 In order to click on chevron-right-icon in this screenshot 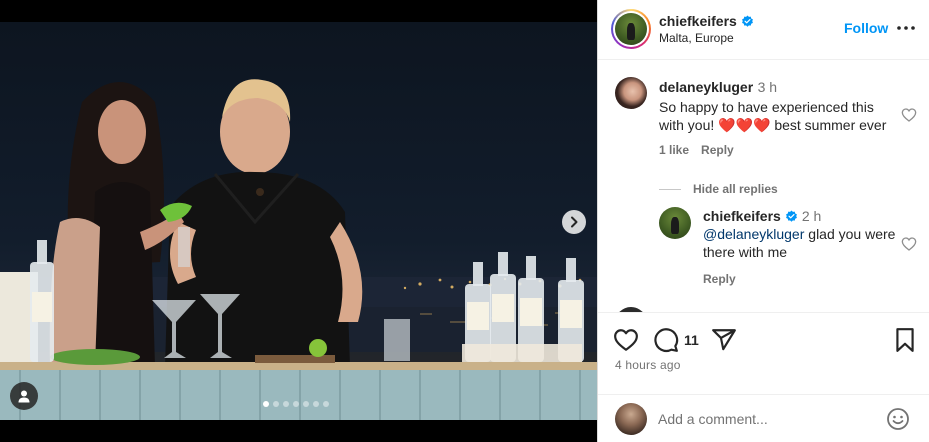, I will do `click(574, 222)`.